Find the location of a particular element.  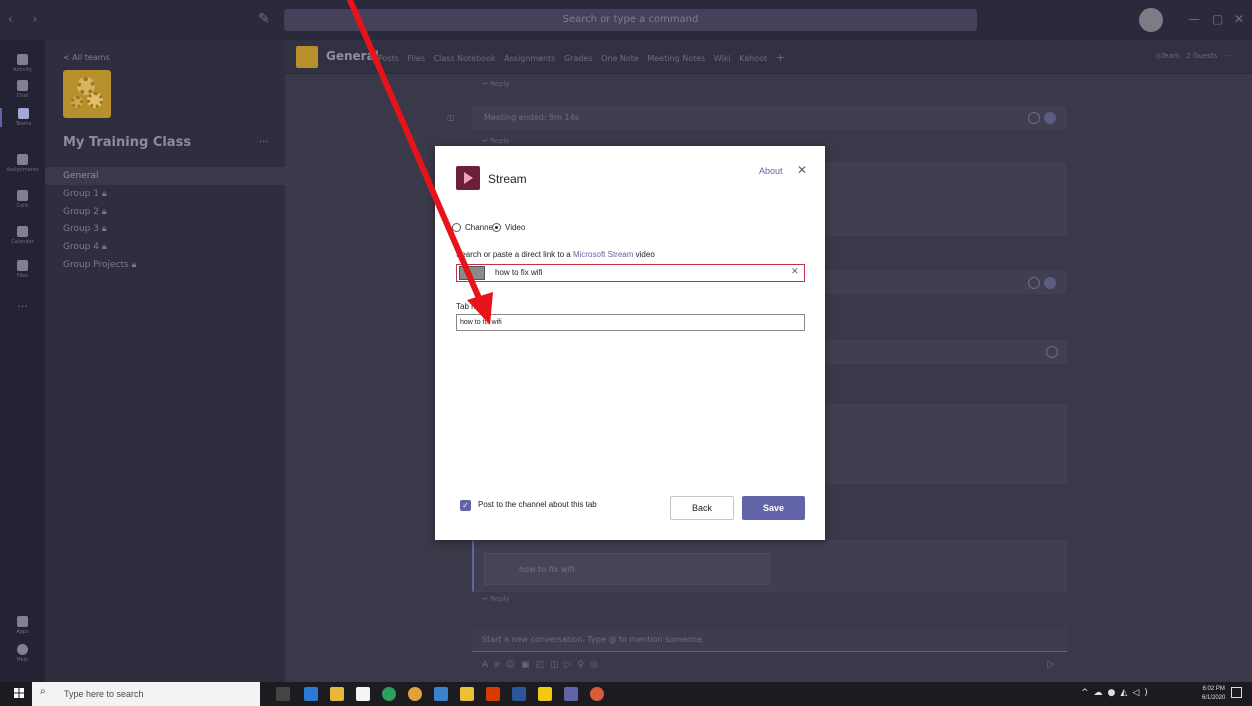

maximize-icon: ▢ is located at coordinates (1217, 19).